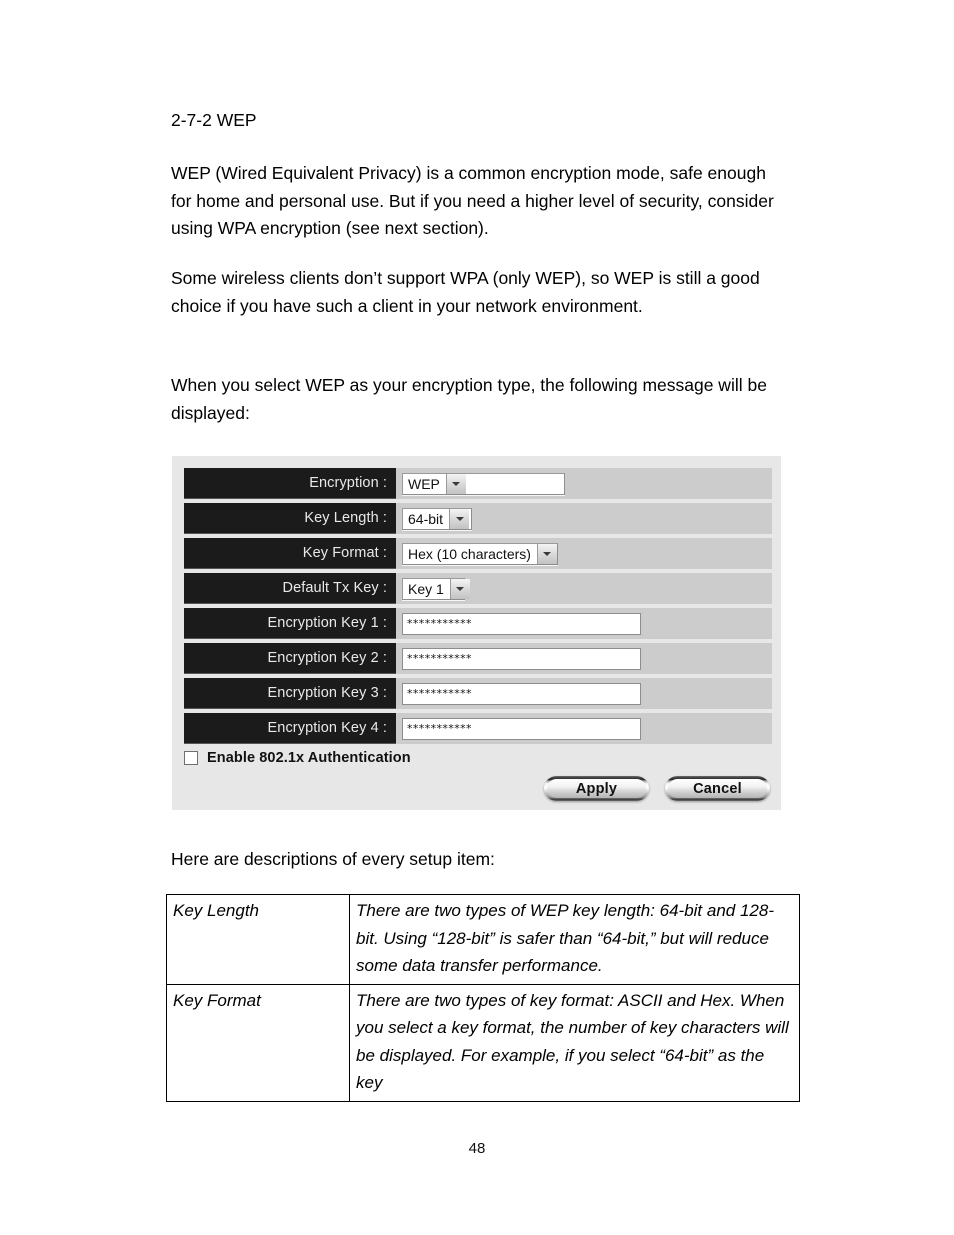  I want to click on label-encryption-key-3: Encryption Key 3 :, so click(290, 693).